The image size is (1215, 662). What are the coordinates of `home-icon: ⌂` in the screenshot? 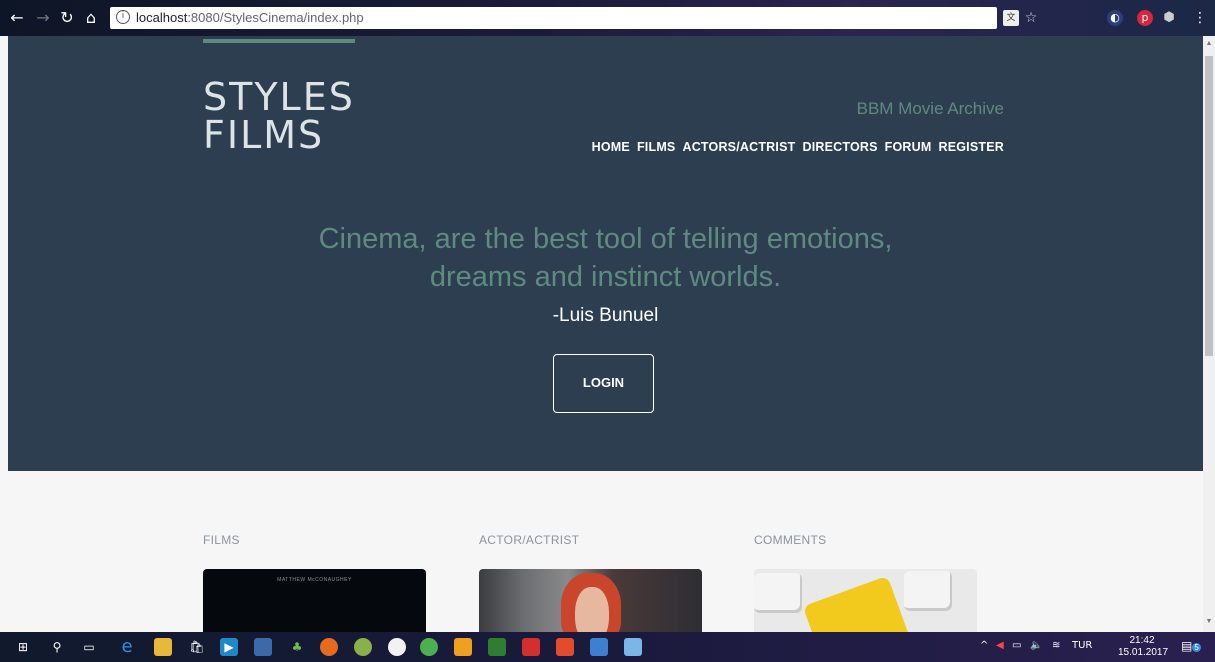 It's located at (91, 18).